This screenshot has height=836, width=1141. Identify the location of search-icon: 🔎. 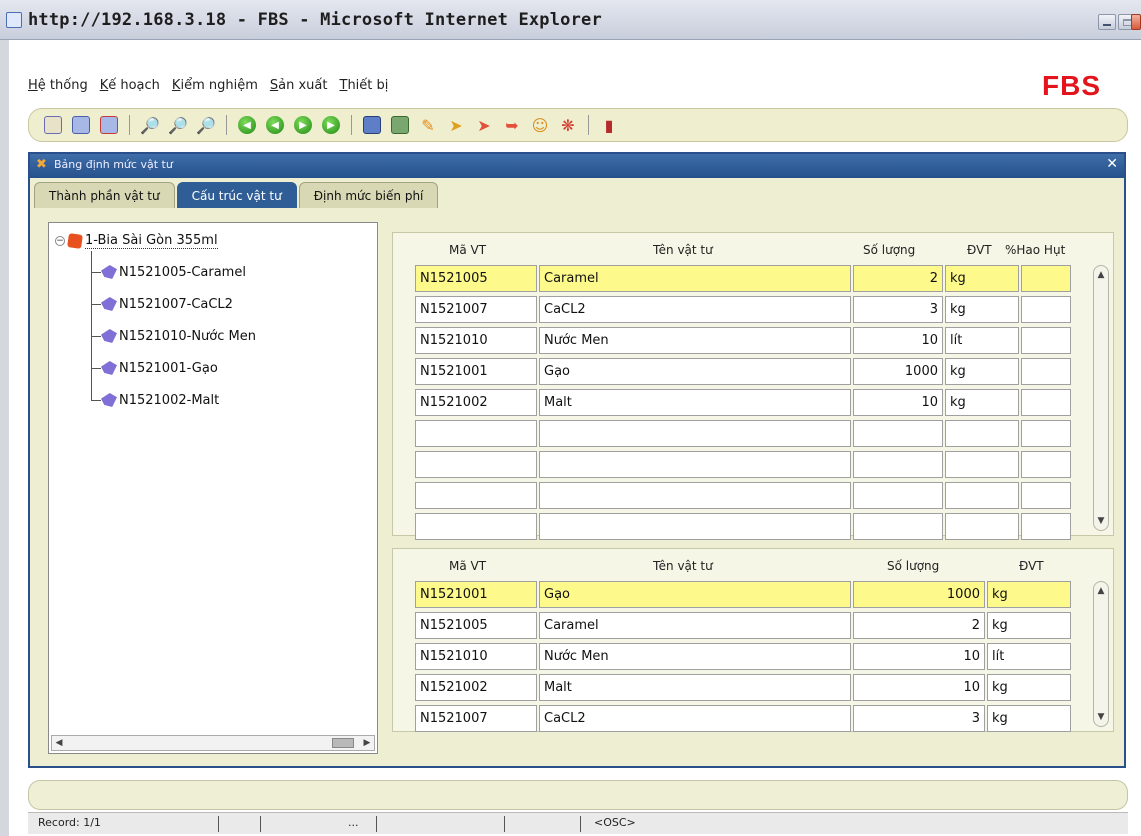
(150, 125).